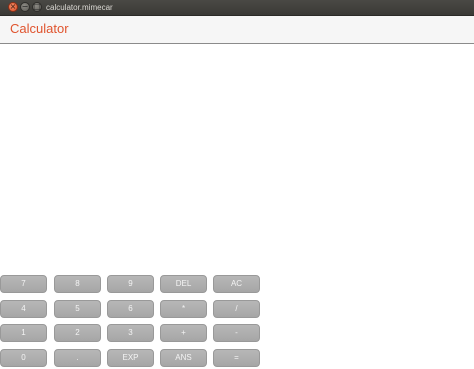  I want to click on window-titlebar: × − □ calculator.mimecar, so click(237, 8).